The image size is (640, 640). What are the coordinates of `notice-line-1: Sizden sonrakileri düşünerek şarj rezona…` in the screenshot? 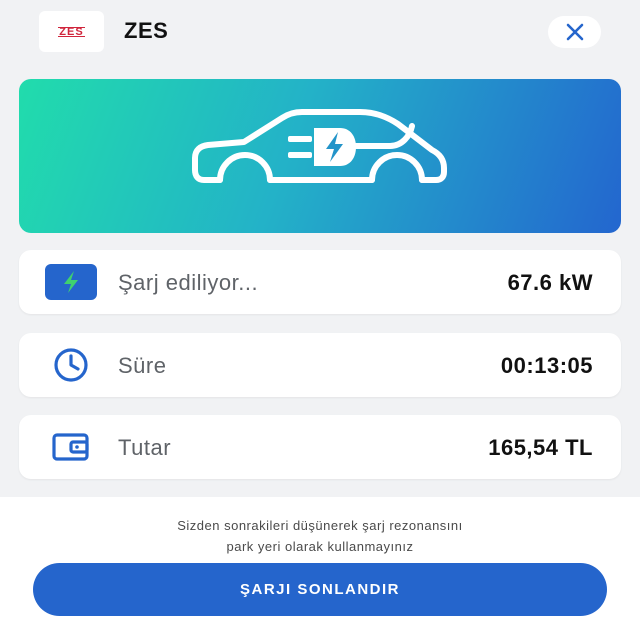 It's located at (320, 525).